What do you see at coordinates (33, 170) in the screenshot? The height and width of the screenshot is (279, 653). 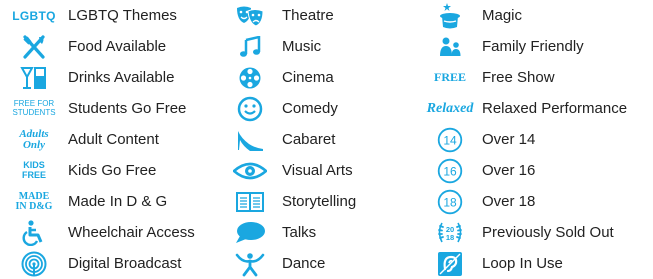 I see `kids-free-icon: KIDS FREE` at bounding box center [33, 170].